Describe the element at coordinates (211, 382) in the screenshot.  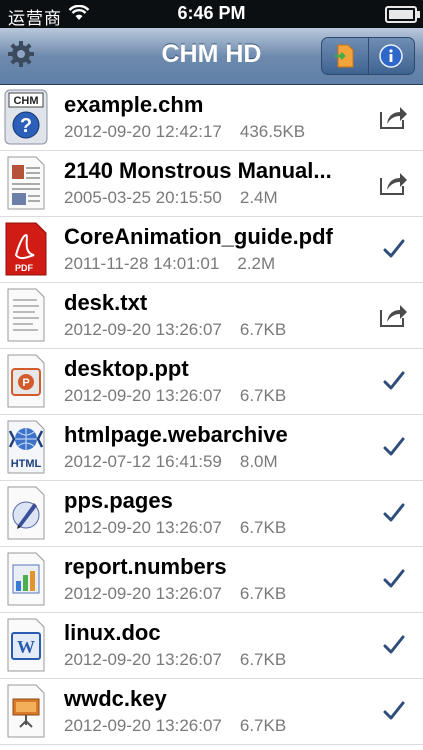
I see `file-row: P desktop.ppt 2012-09-20 13:26:07 6.7KB` at that location.